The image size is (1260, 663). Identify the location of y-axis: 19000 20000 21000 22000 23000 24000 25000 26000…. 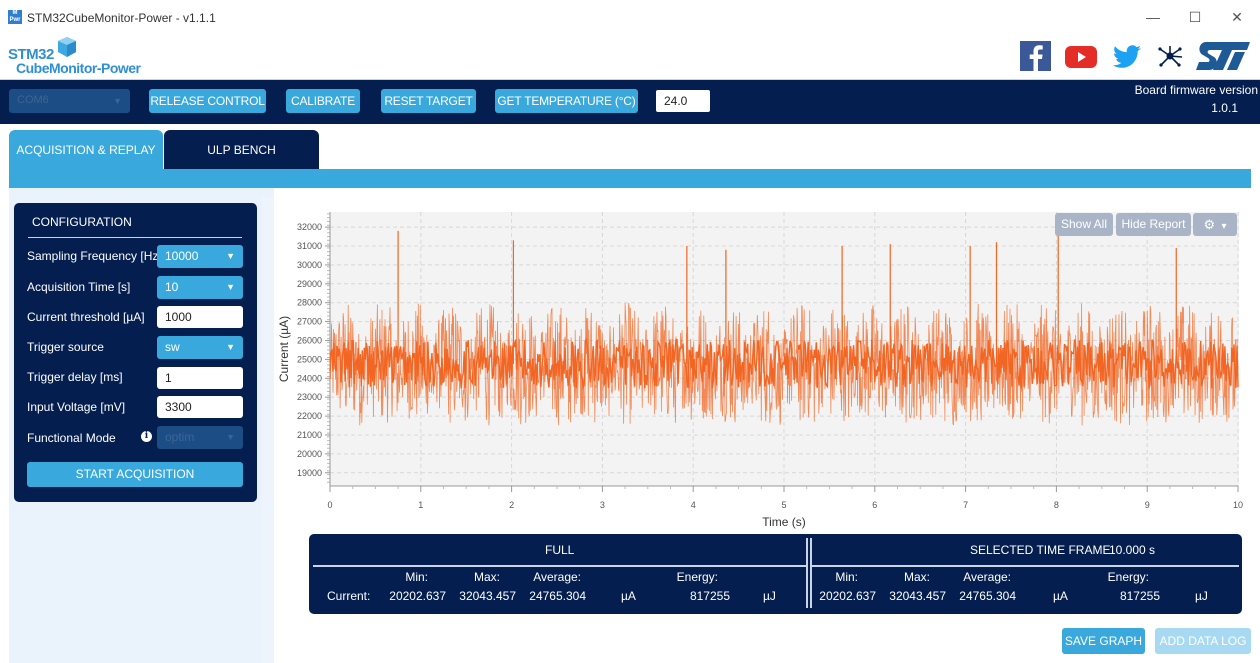
(314, 351).